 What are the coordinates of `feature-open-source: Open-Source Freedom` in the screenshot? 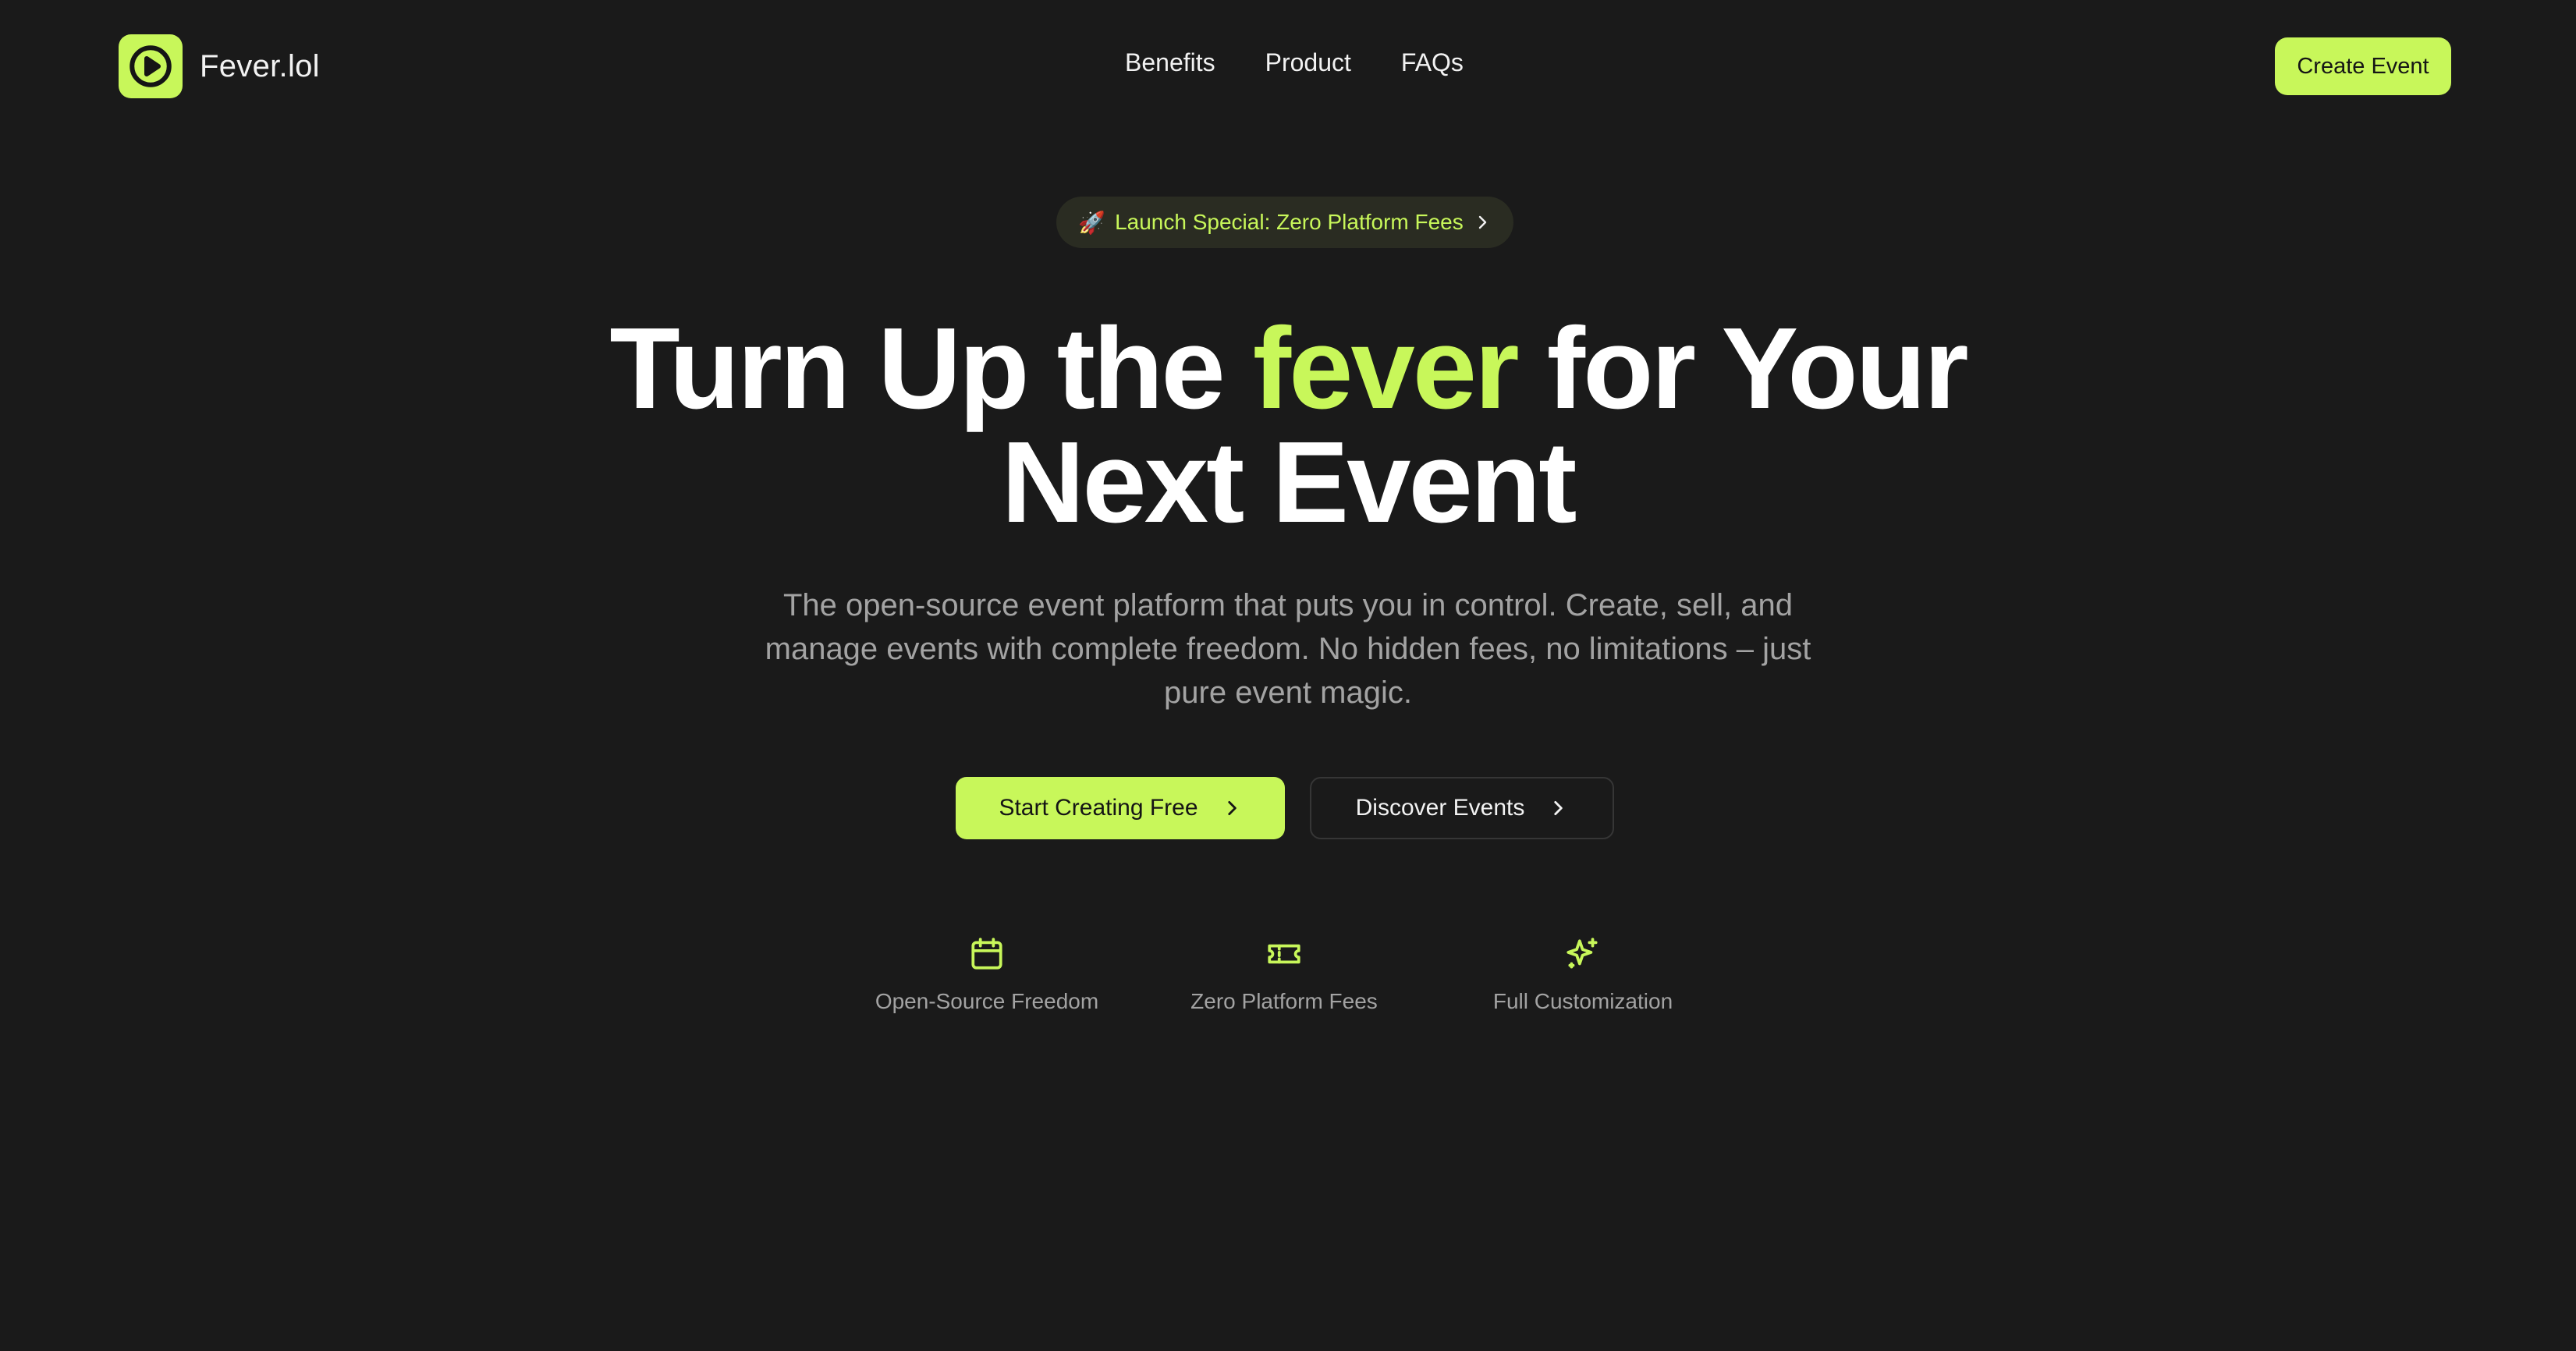 It's located at (986, 974).